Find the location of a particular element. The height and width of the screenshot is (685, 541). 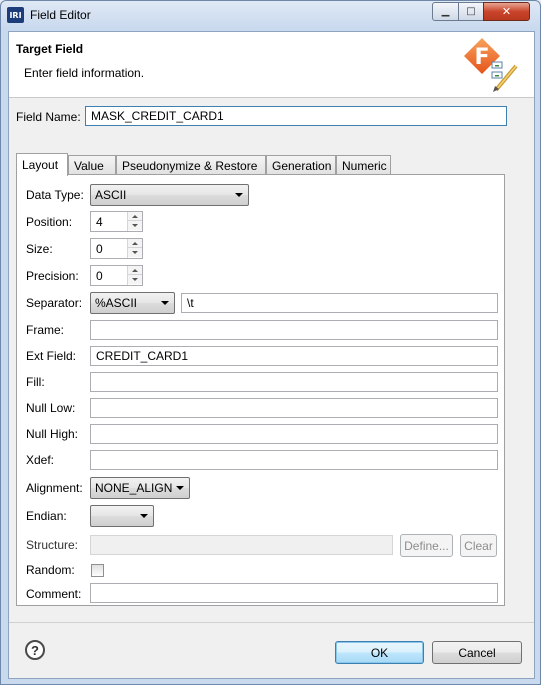

data-type-select: ASCII is located at coordinates (169, 195).